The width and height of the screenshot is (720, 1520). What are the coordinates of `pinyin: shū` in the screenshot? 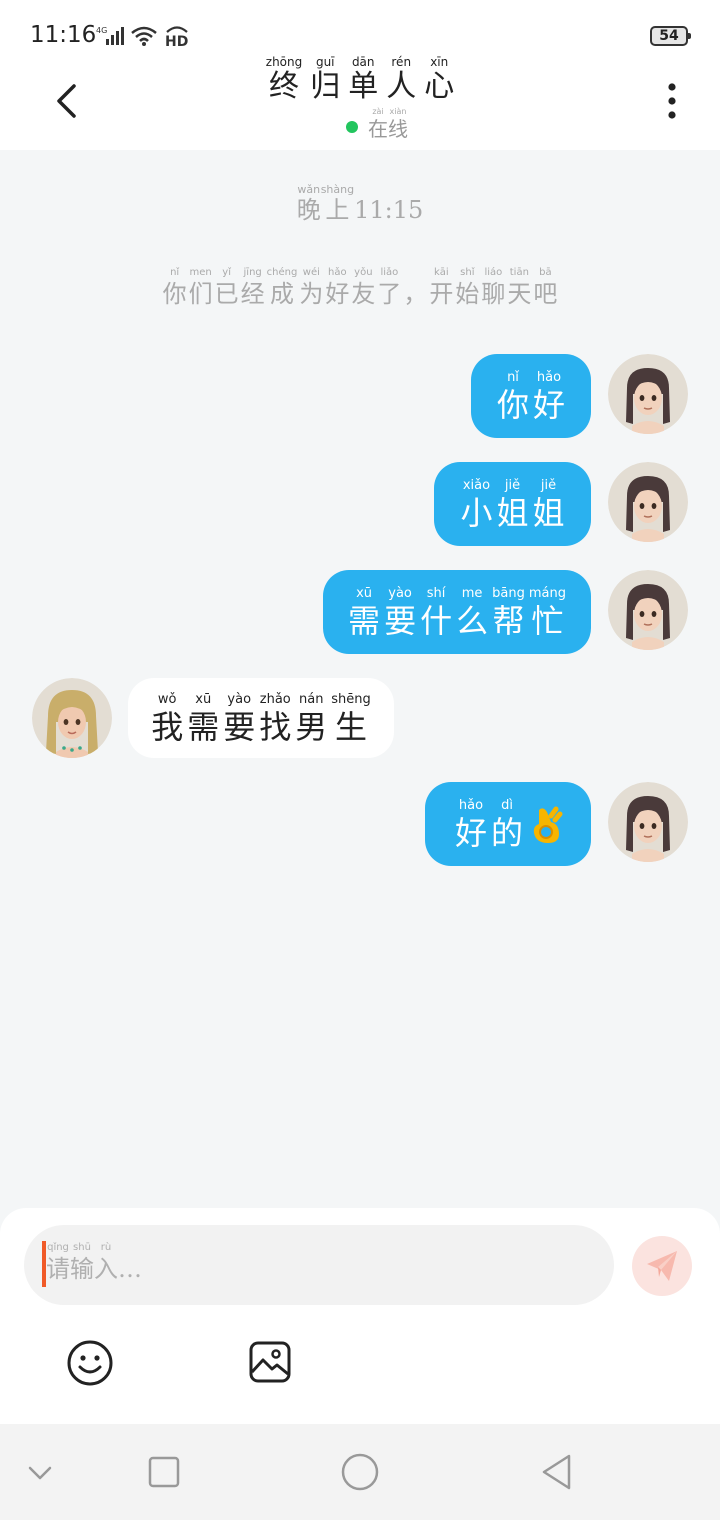 It's located at (82, 1247).